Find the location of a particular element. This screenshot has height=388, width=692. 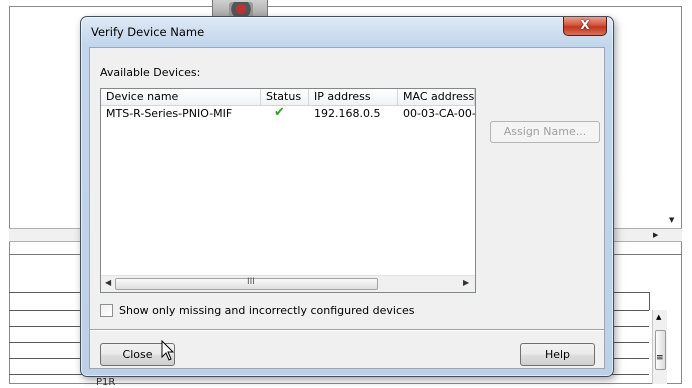

ip-address-cell: 192.168.0.5 is located at coordinates (347, 113).